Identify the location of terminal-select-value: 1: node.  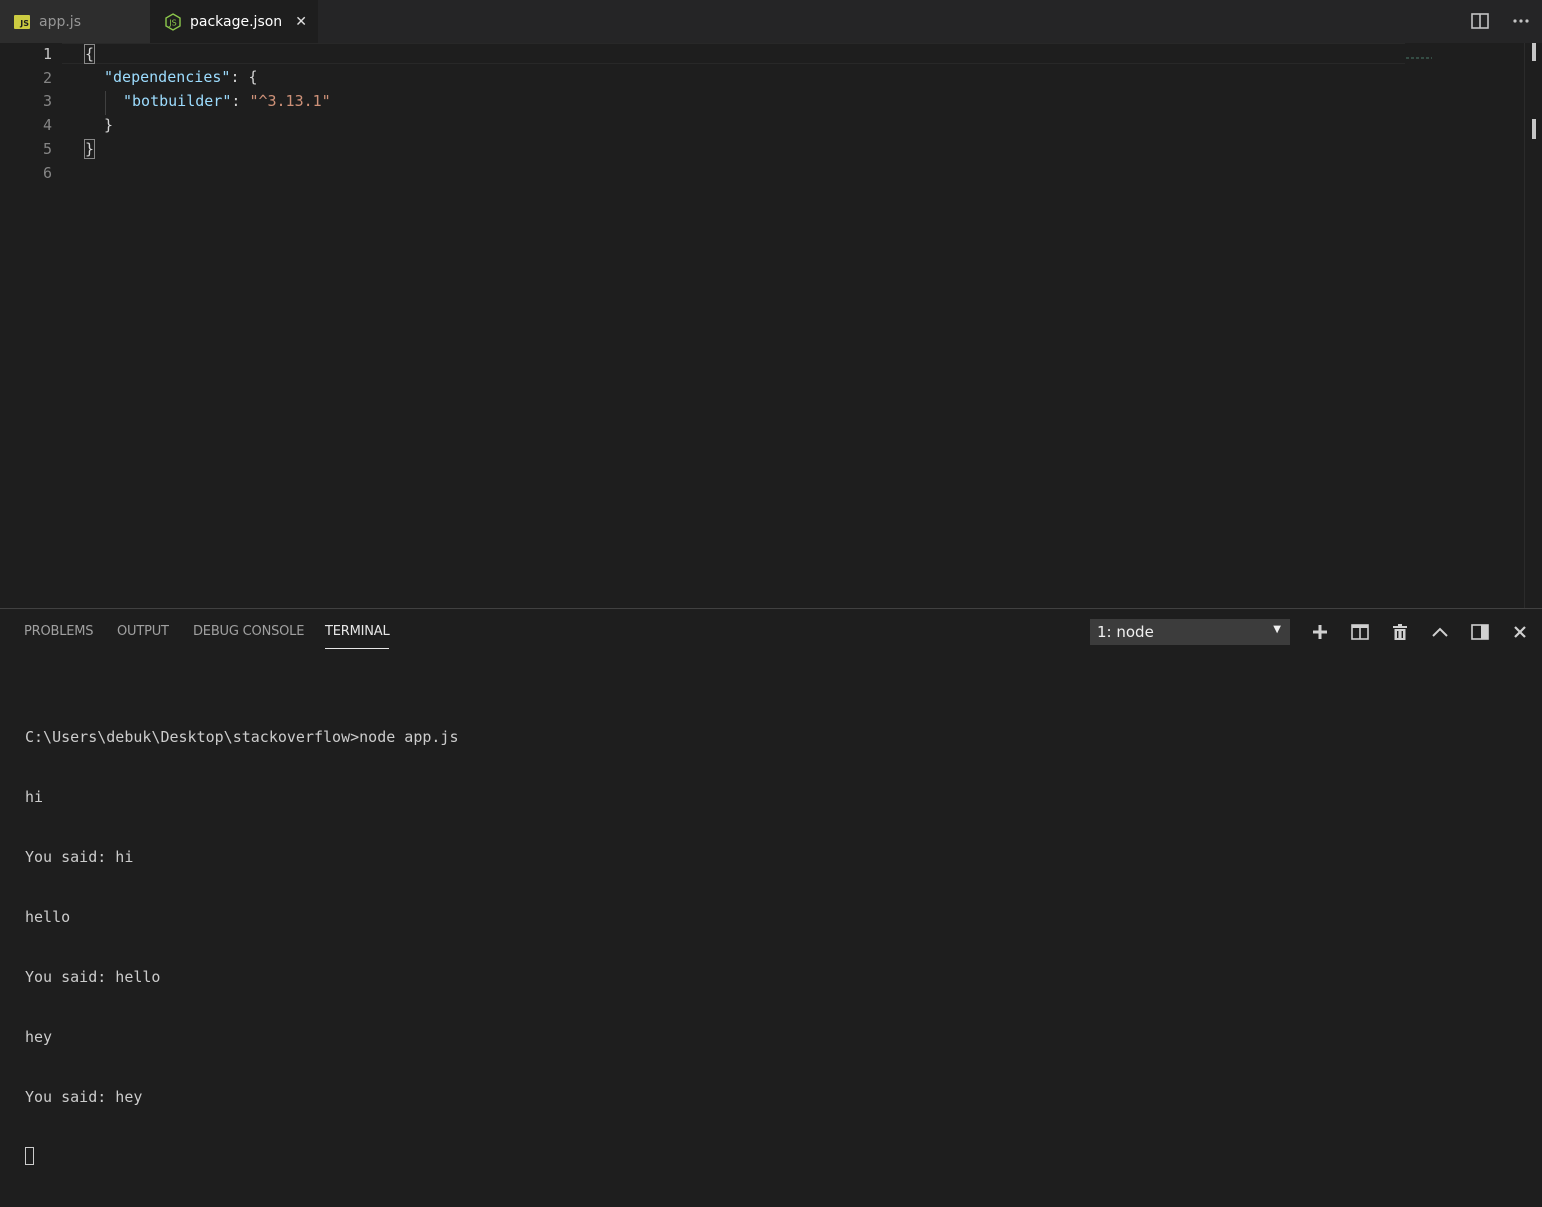
(1125, 632).